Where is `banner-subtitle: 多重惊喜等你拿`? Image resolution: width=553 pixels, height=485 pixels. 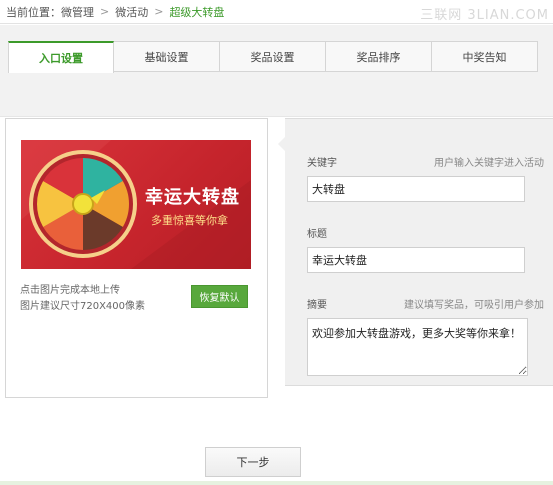 banner-subtitle: 多重惊喜等你拿 is located at coordinates (189, 220).